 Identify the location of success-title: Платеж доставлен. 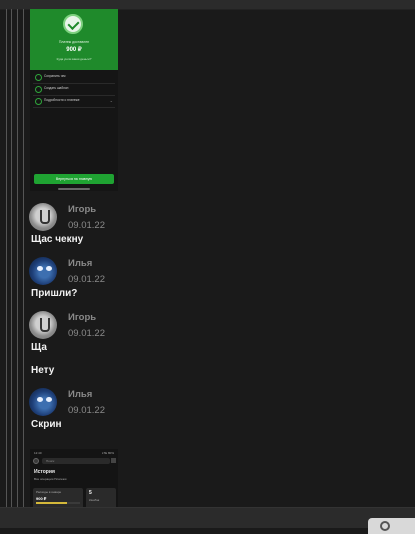
(74, 42).